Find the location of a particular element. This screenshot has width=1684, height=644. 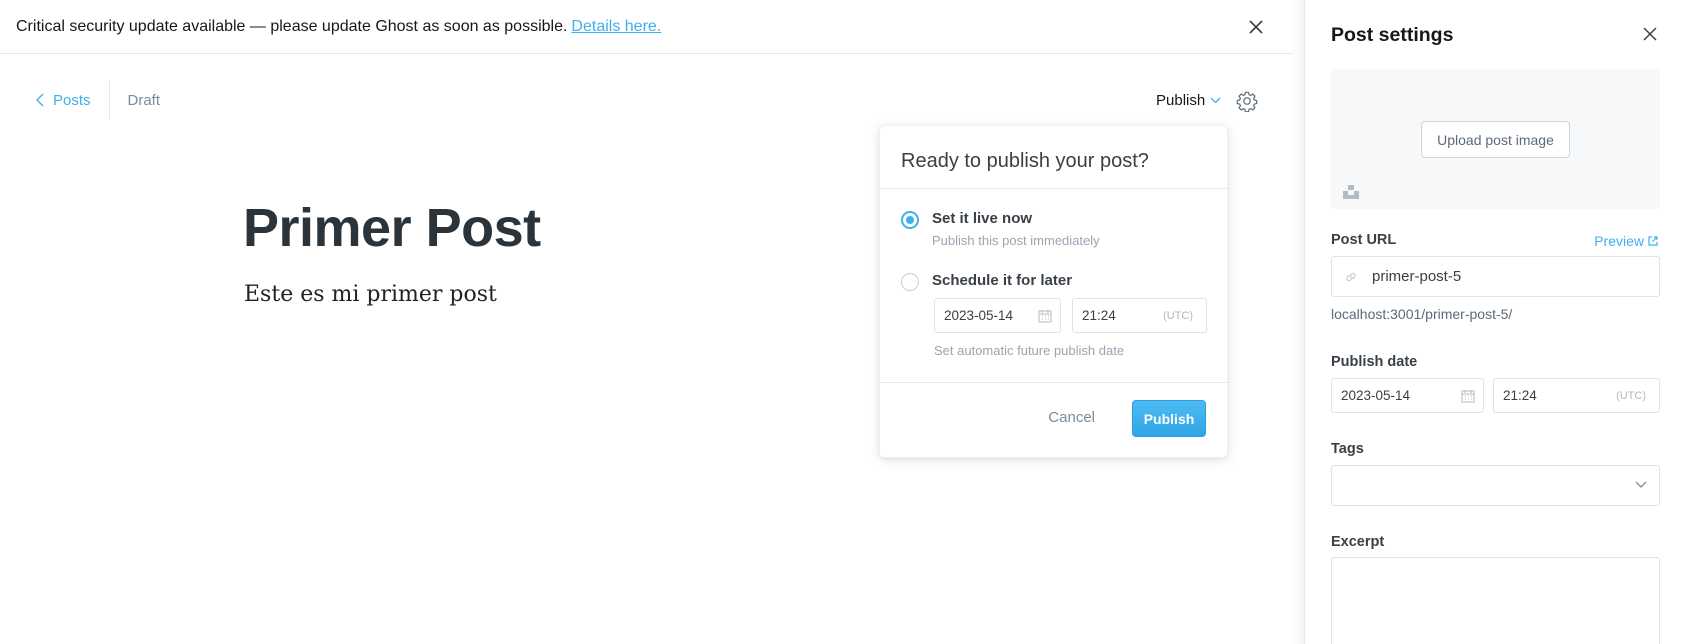

publish-heading: Ready to publish your post? is located at coordinates (1053, 157).